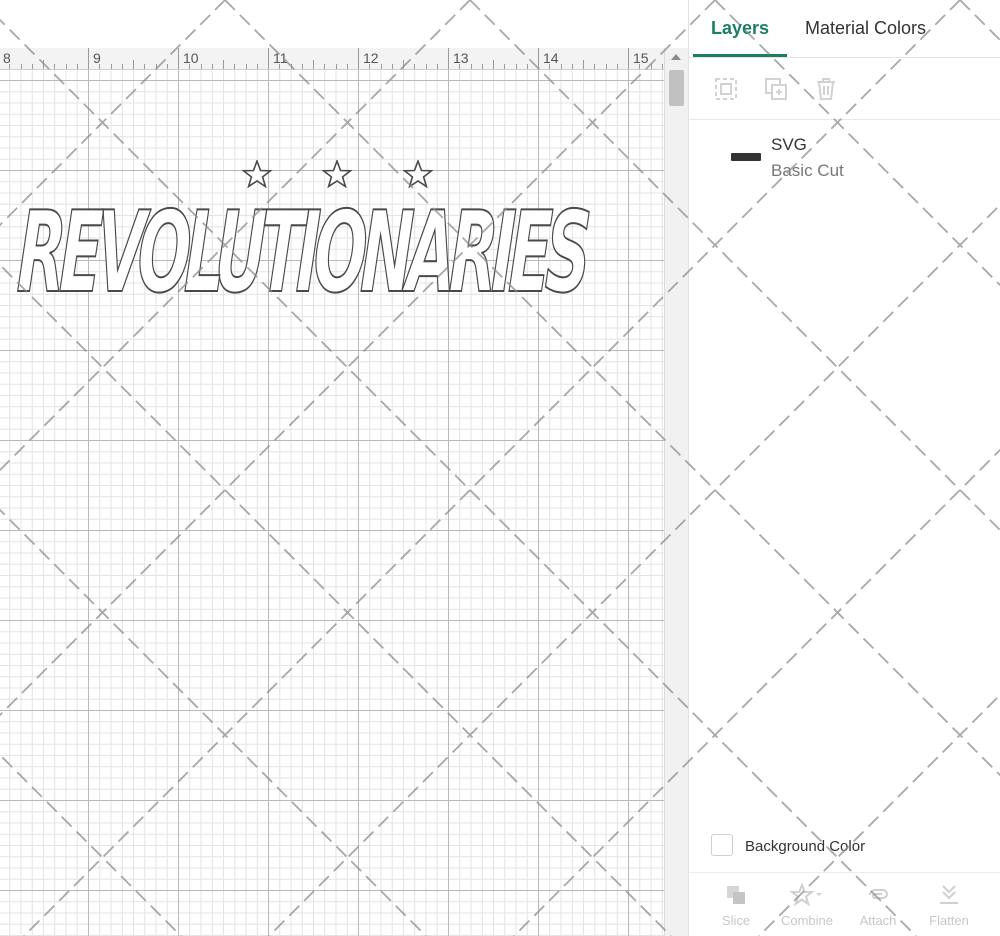 The width and height of the screenshot is (1000, 936). I want to click on scroll-up-arrow-icon, so click(676, 57).